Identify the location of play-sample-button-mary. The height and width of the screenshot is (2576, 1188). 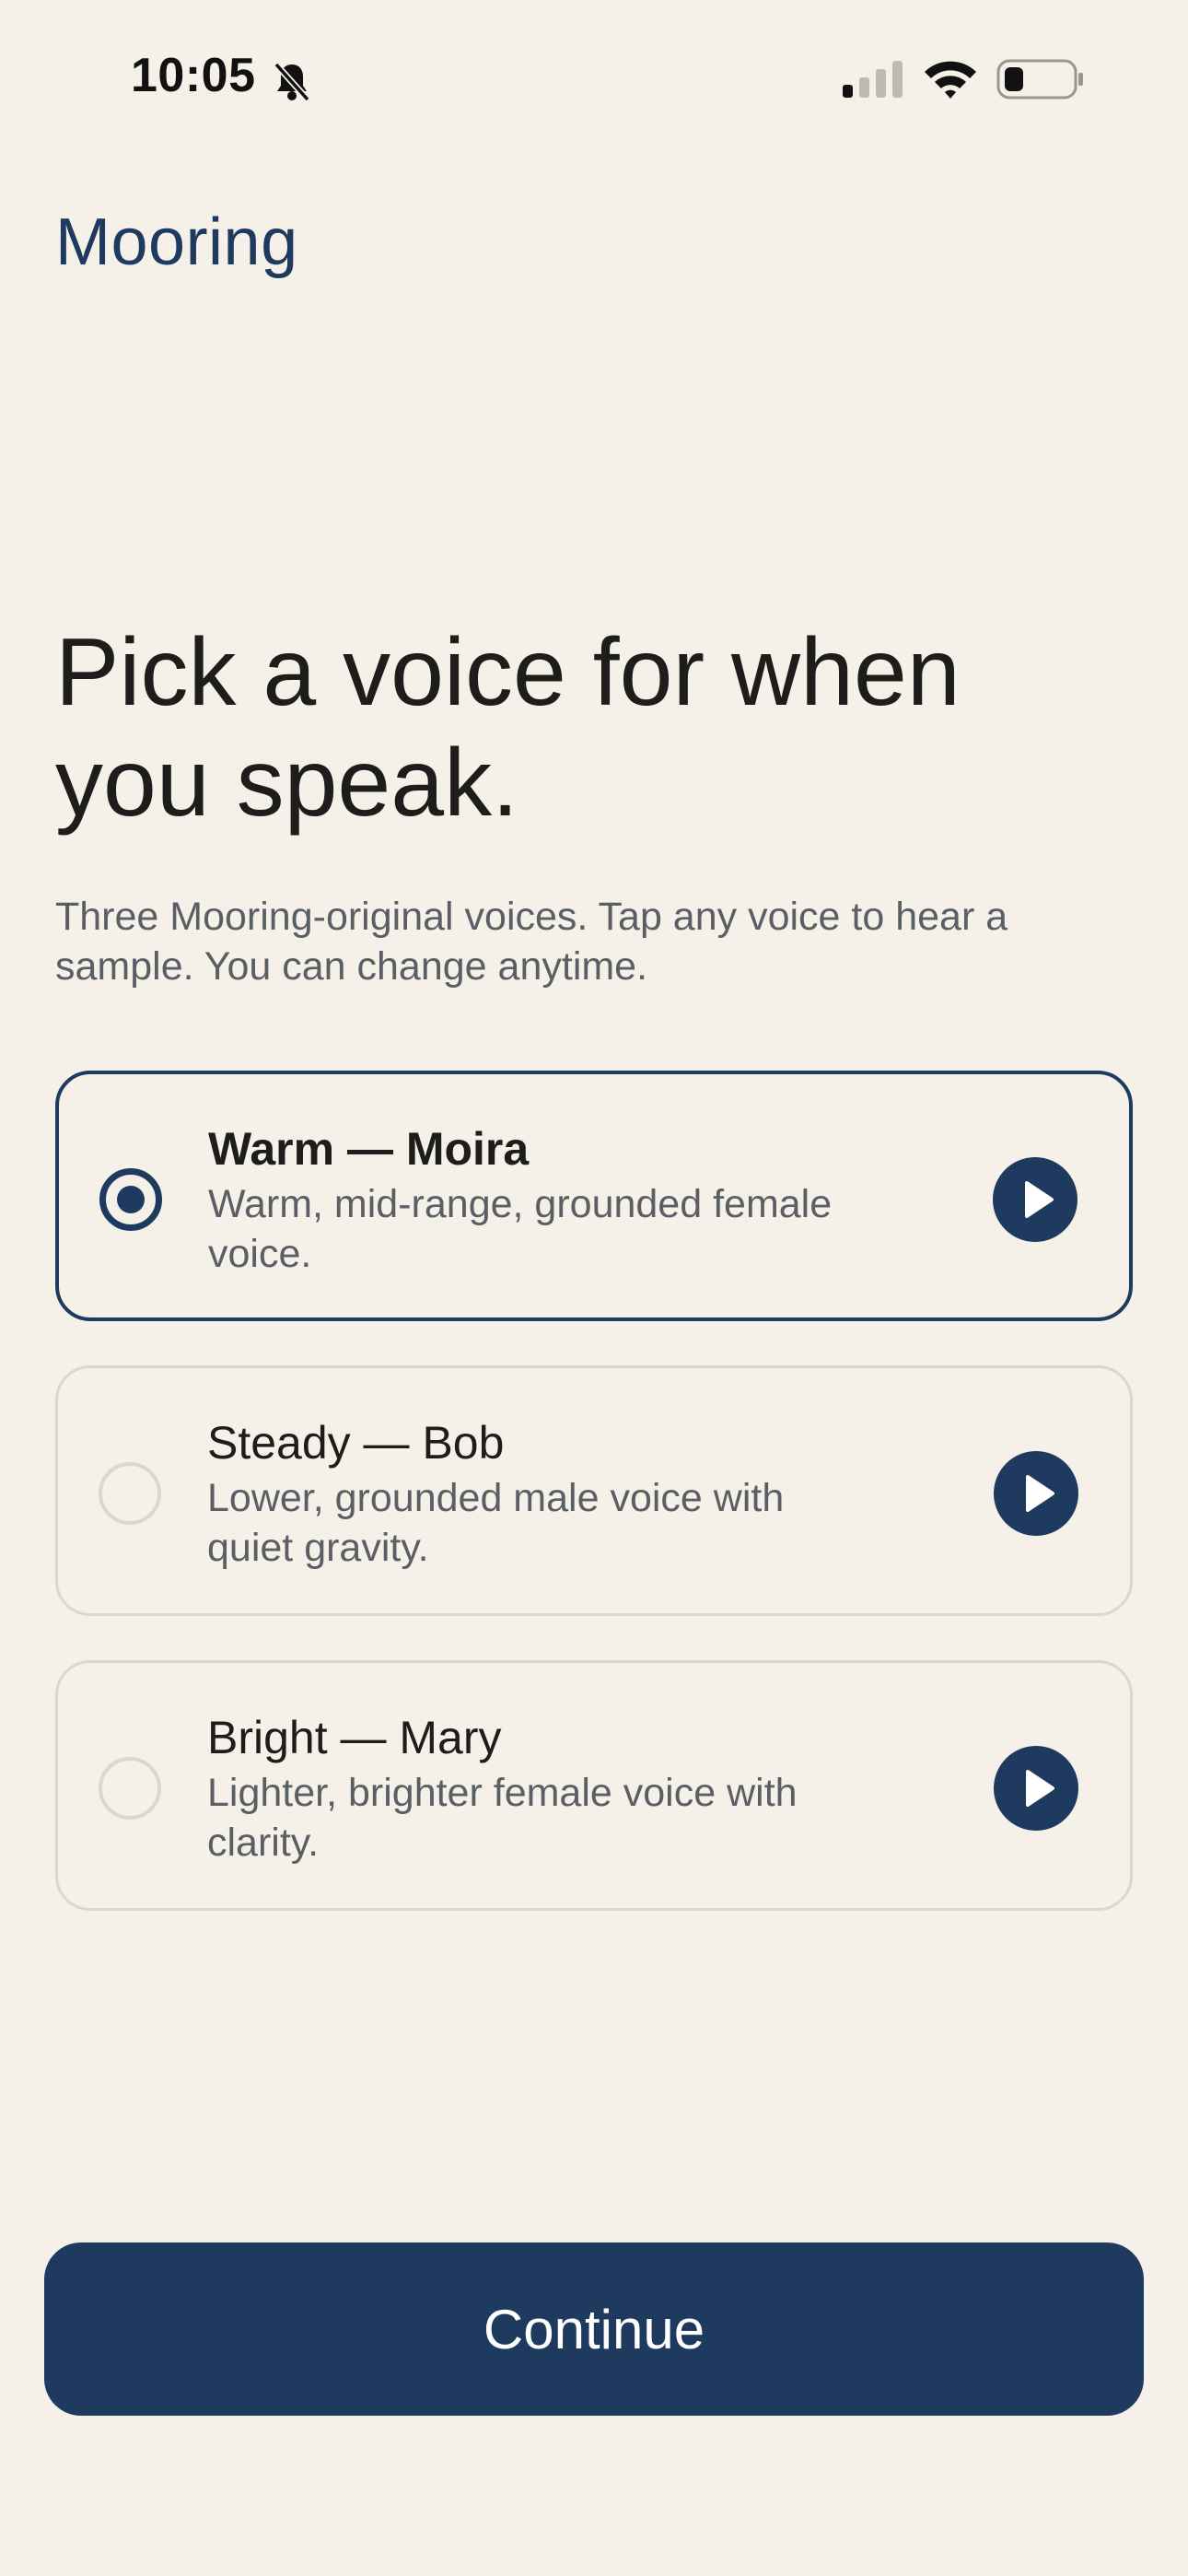
(1036, 1788).